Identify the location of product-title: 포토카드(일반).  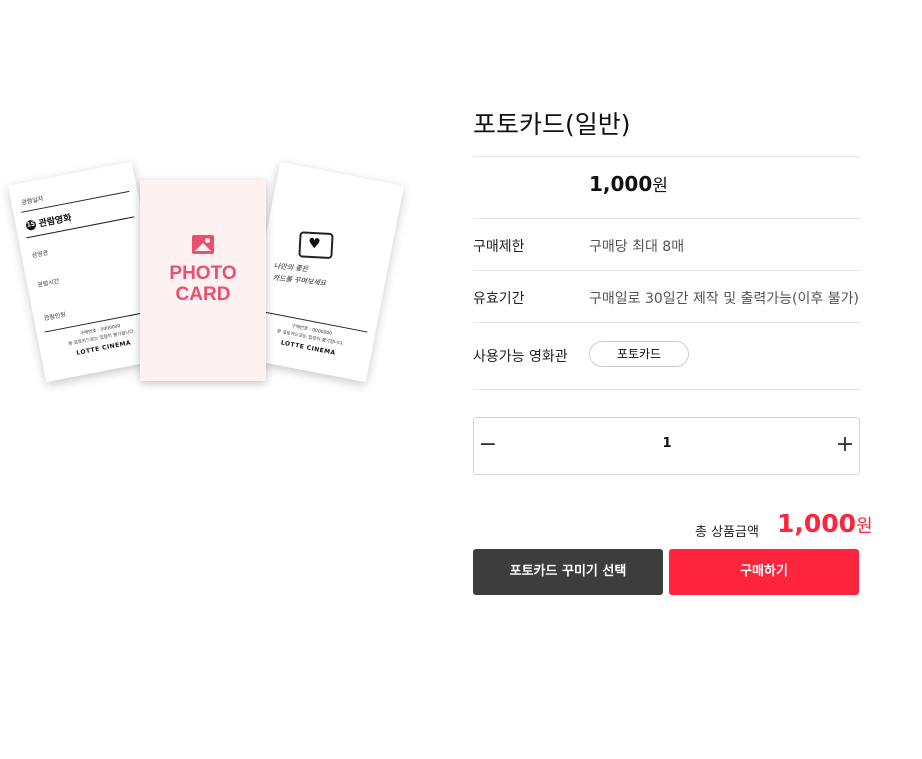
(552, 124).